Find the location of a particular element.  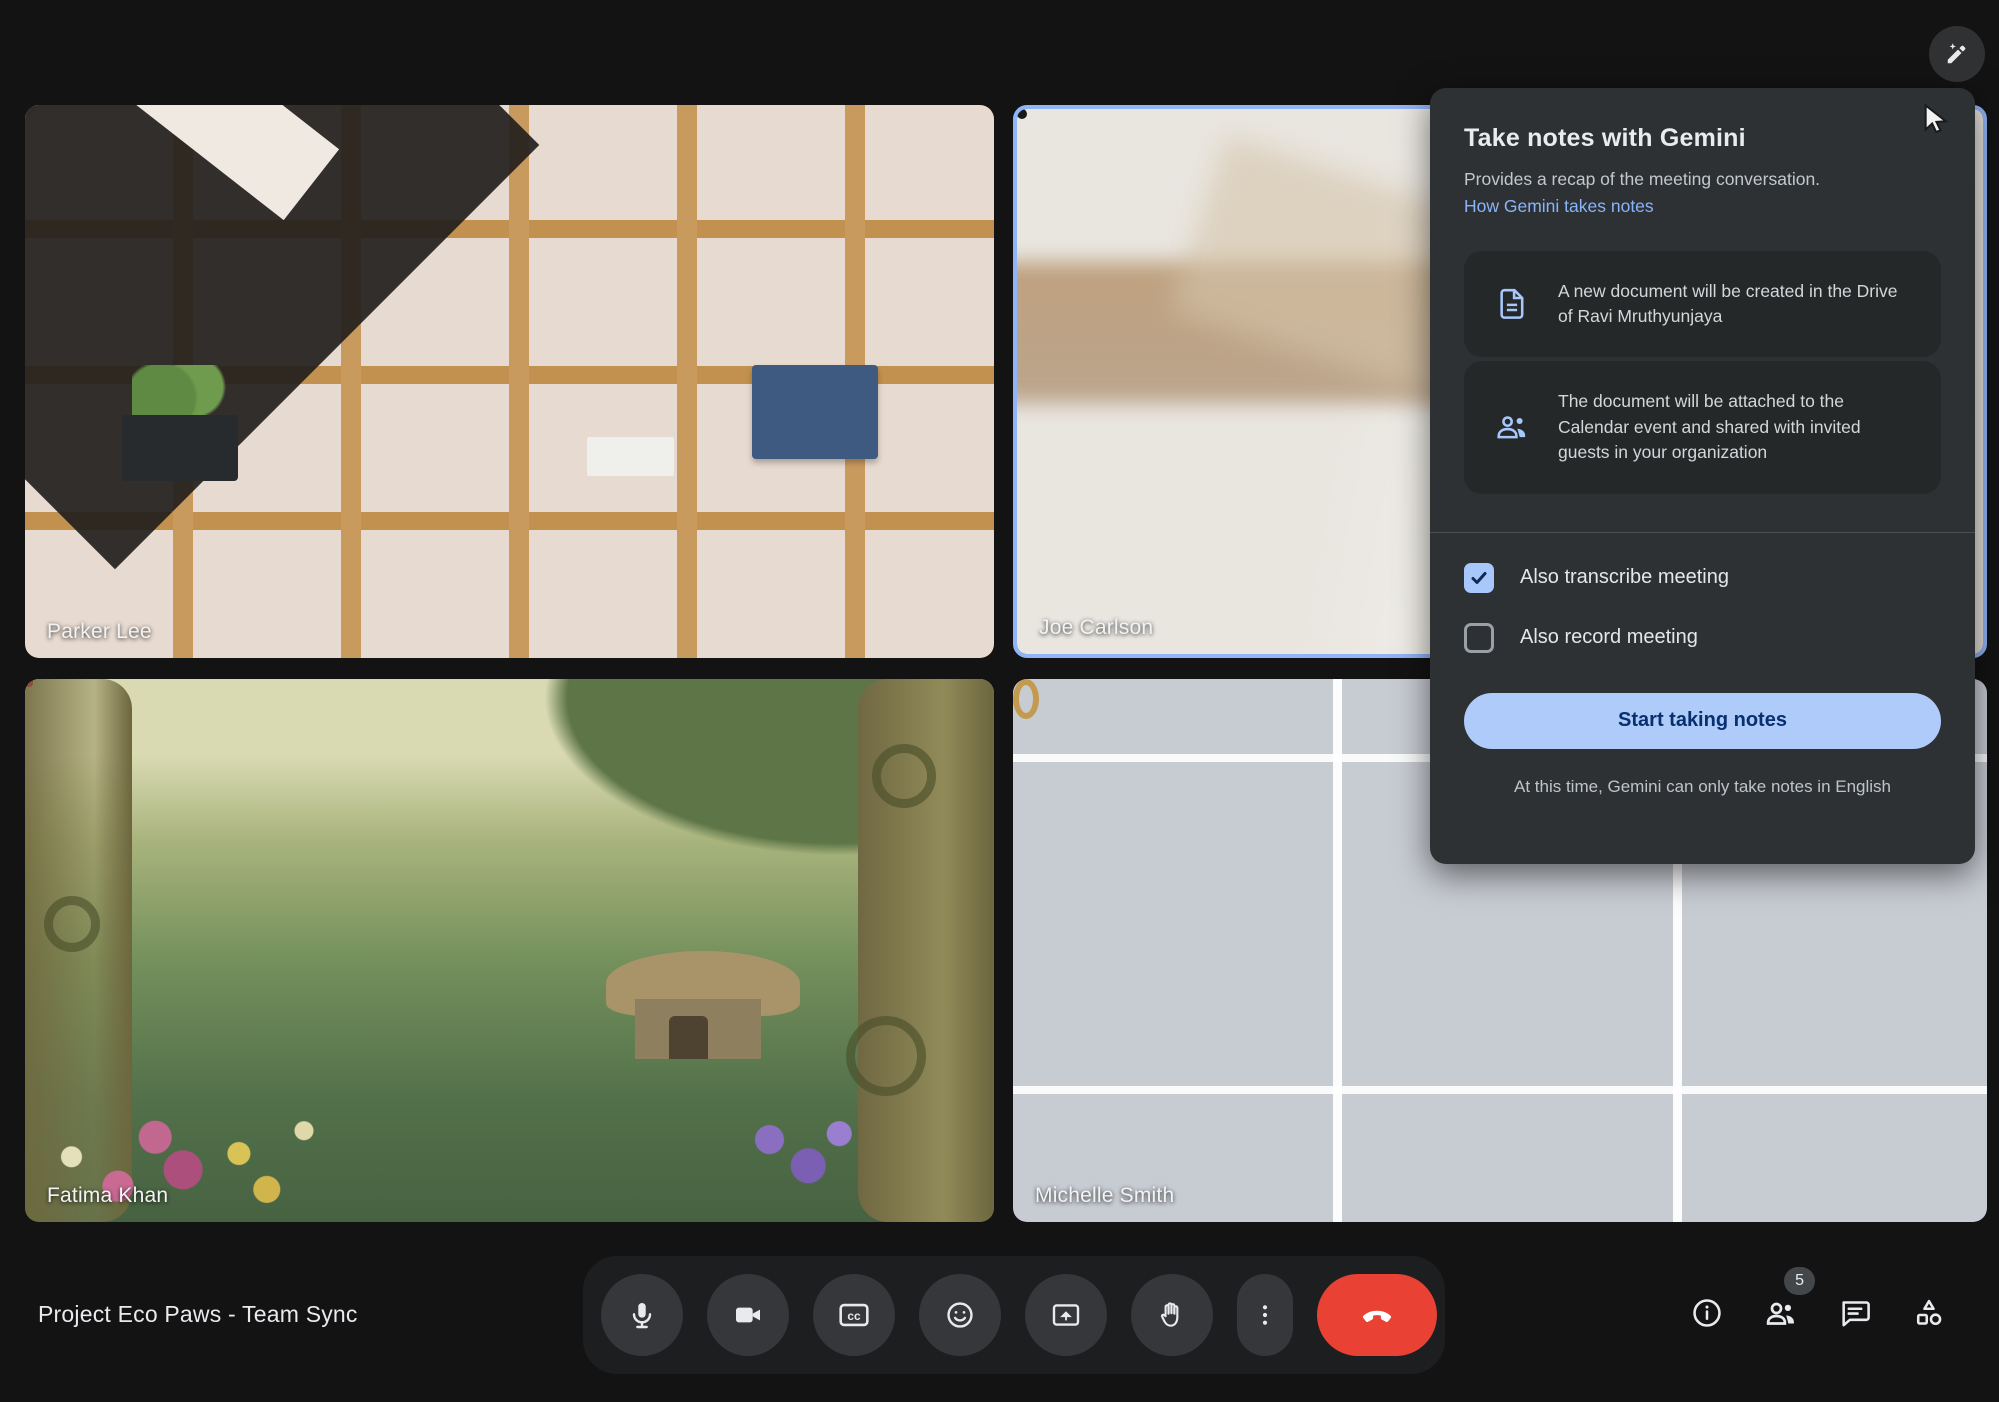

camera-icon is located at coordinates (748, 1315).